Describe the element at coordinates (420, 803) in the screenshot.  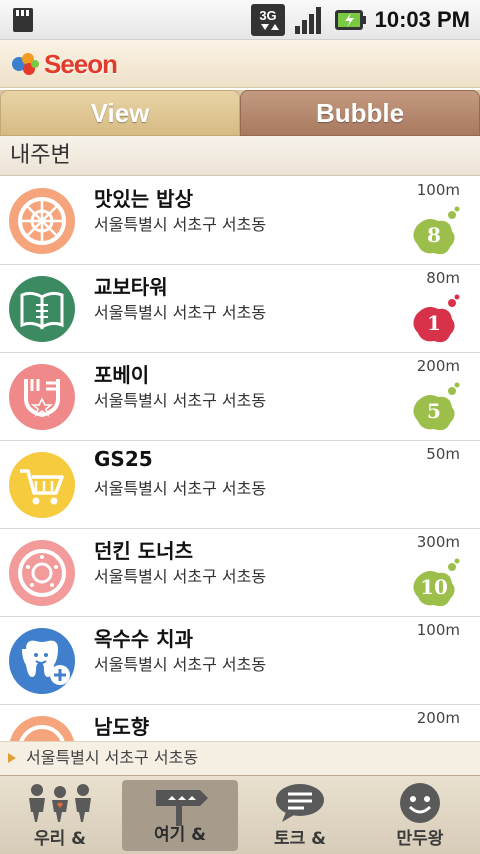
I see `smiley-icon` at that location.